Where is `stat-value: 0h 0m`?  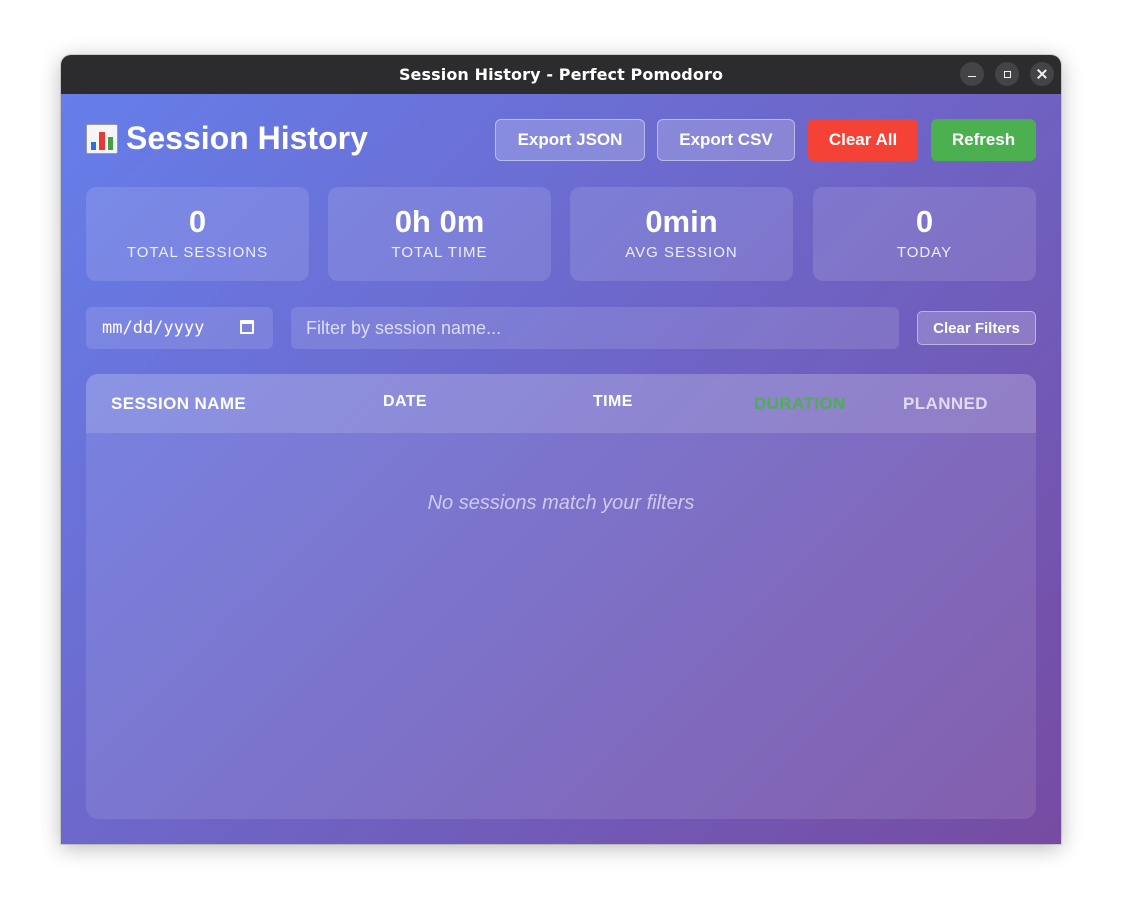 stat-value: 0h 0m is located at coordinates (439, 221).